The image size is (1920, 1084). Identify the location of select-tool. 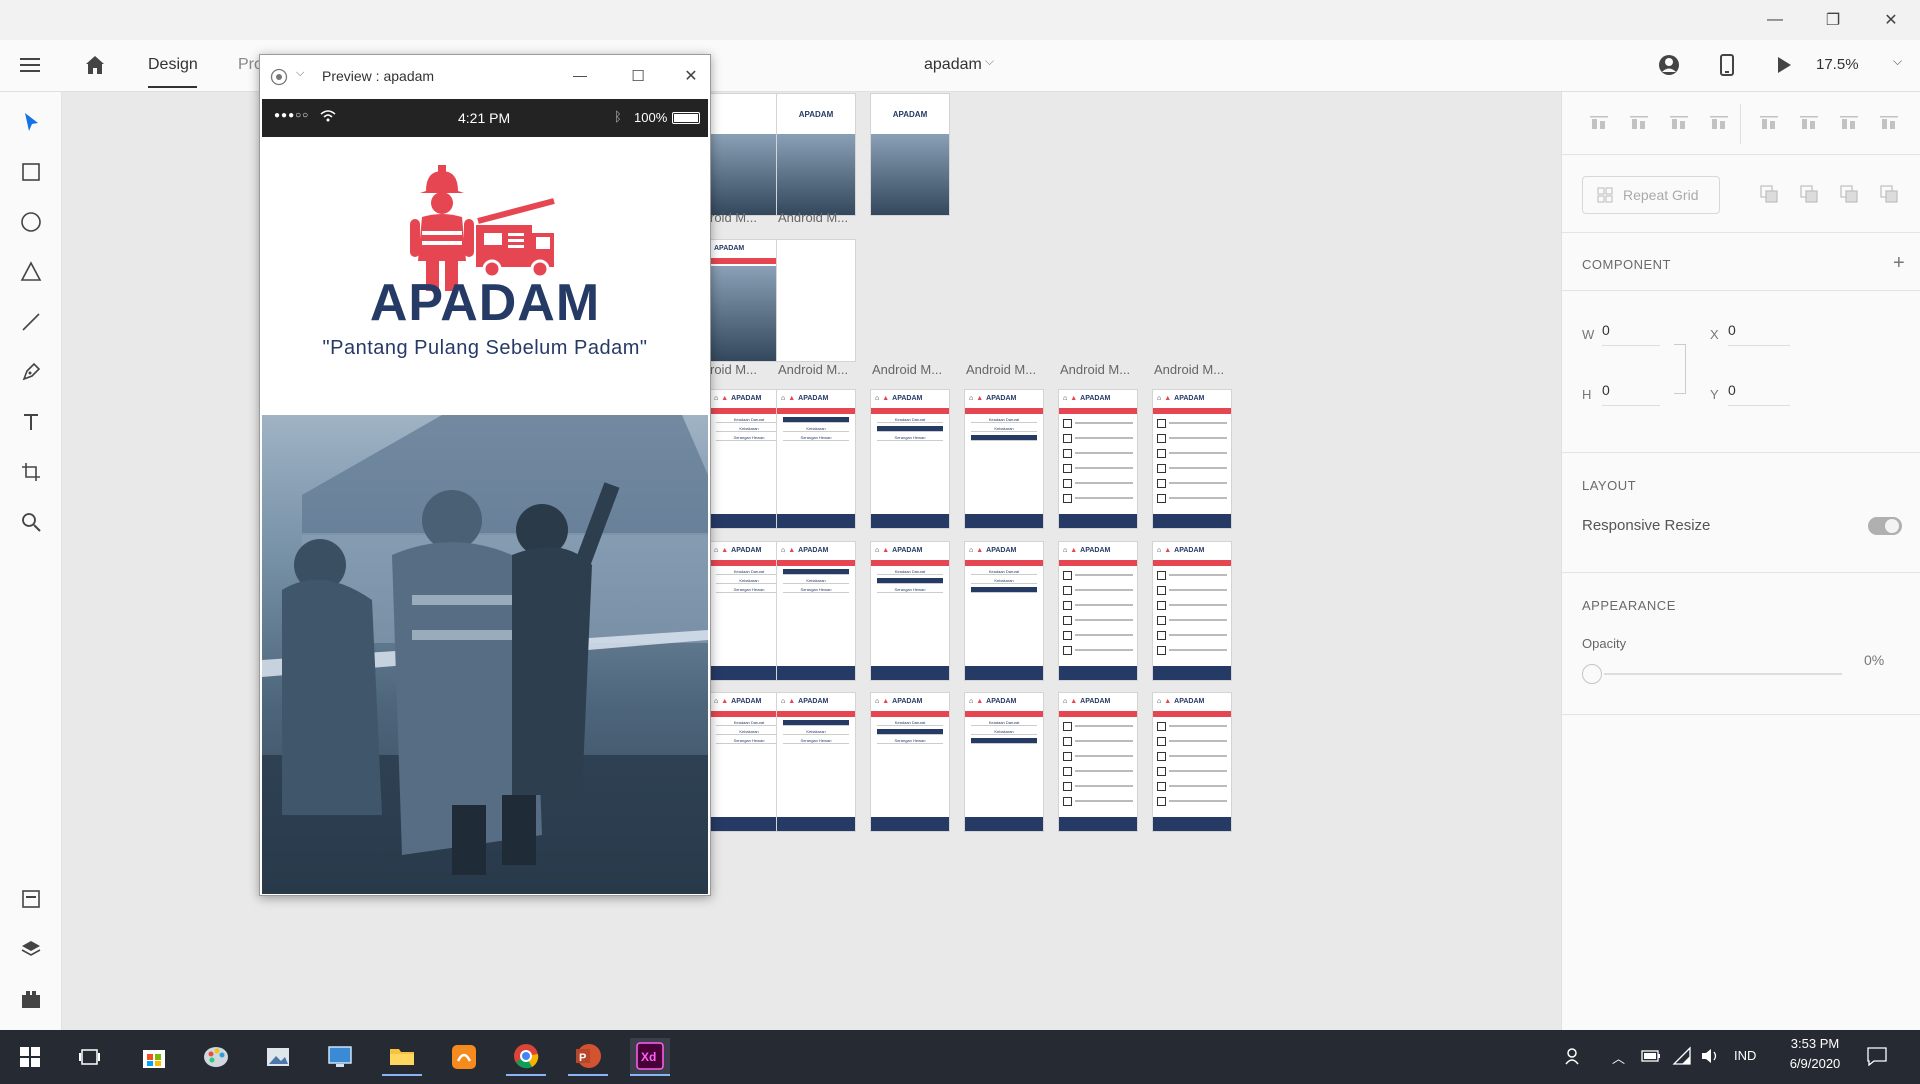
(31, 122).